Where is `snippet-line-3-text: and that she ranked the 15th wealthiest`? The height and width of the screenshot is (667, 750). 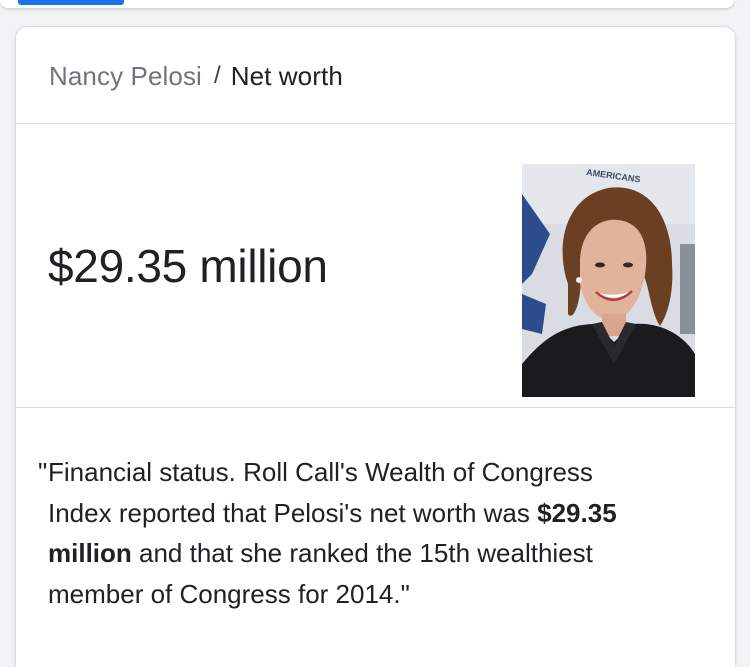
snippet-line-3-text: and that she ranked the 15th wealthiest is located at coordinates (362, 553).